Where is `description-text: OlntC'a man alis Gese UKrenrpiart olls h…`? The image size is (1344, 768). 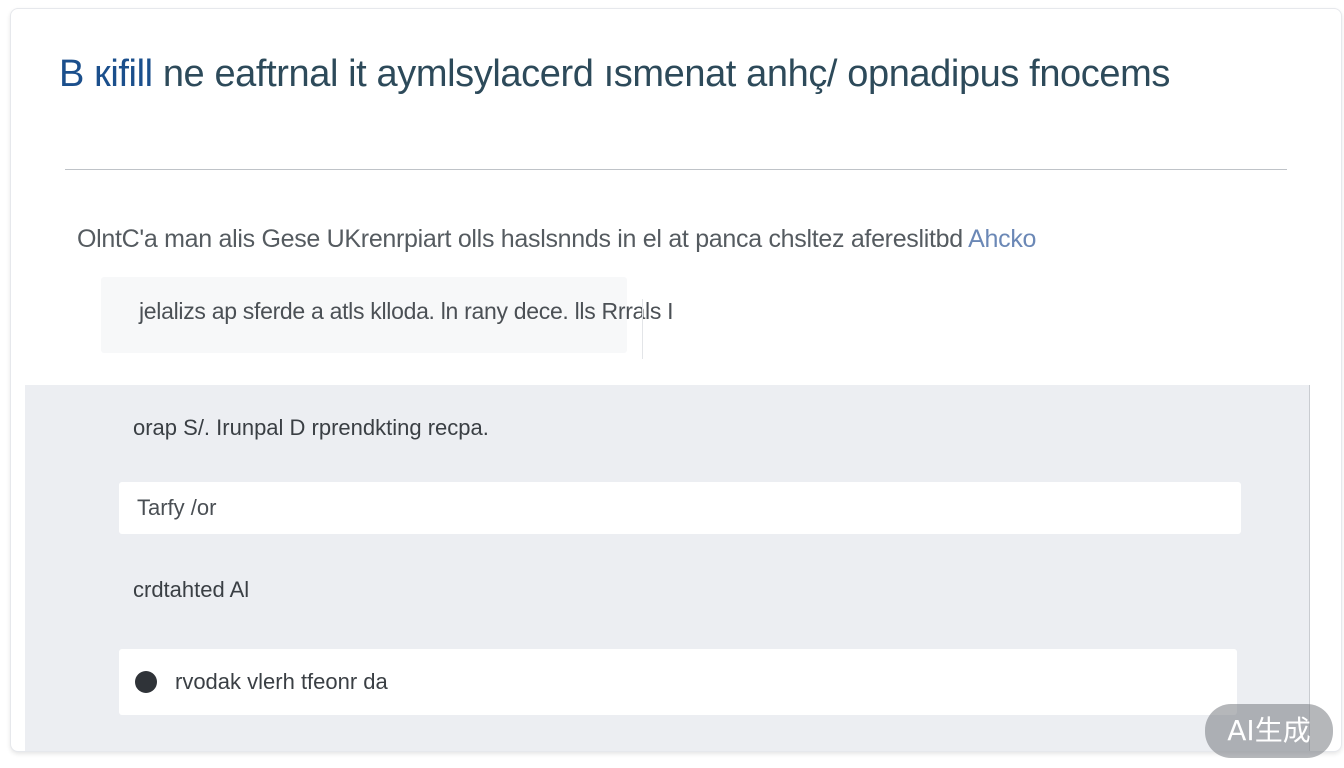
description-text: OlntC'a man alis Gese UKrenrpiart olls h… is located at coordinates (523, 239).